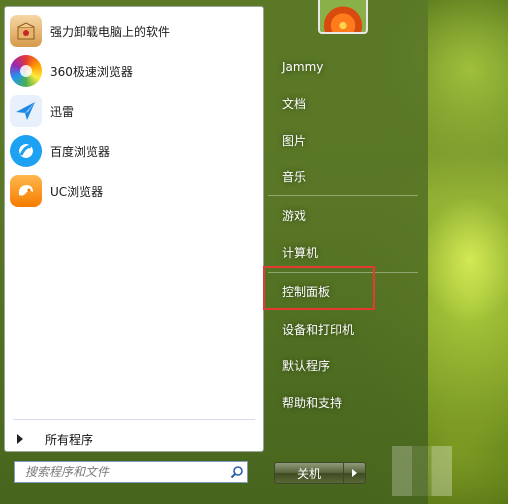 Image resolution: width=508 pixels, height=504 pixels. Describe the element at coordinates (134, 191) in the screenshot. I see `program-item-uc-browser: UC浏览器` at that location.